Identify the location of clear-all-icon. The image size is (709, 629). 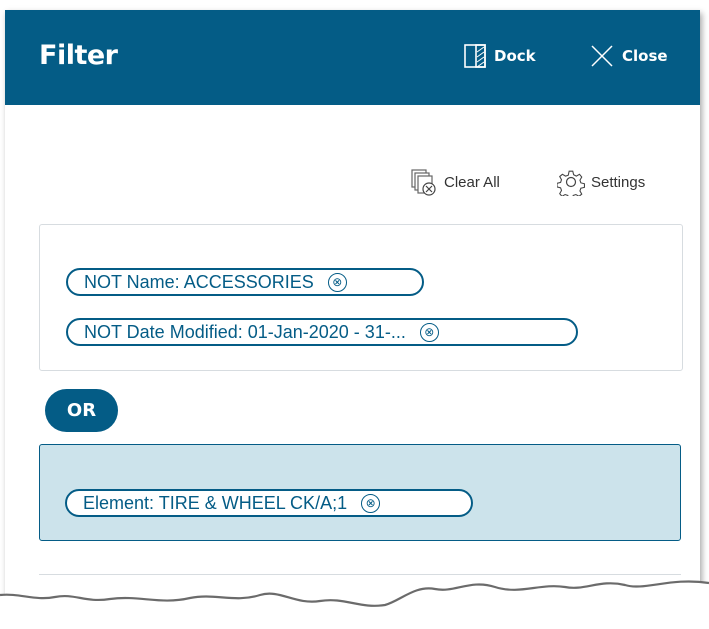
(423, 182).